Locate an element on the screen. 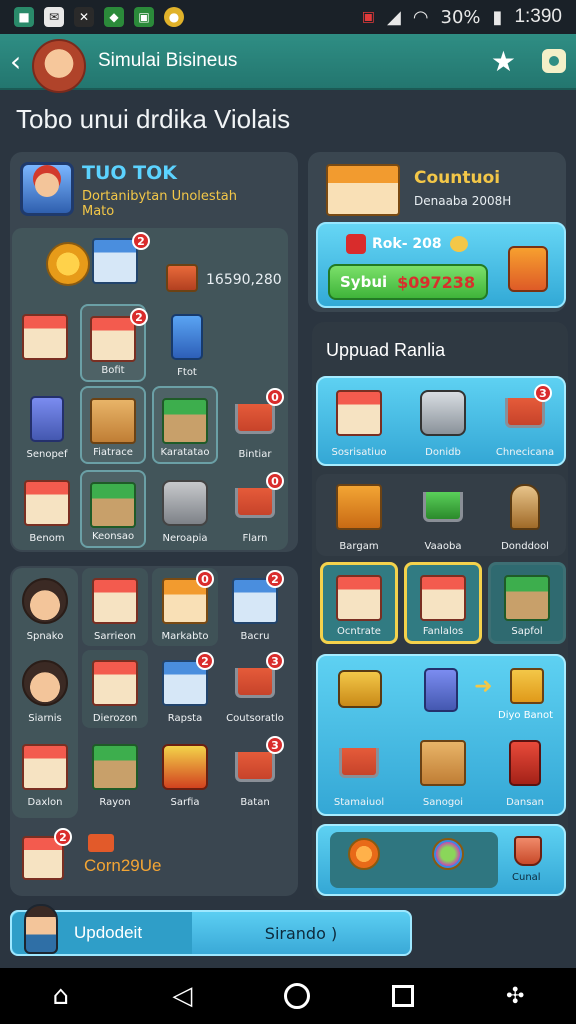 Image resolution: width=576 pixels, height=1024 pixels. grid-cell-dierozon: Dierozon is located at coordinates (115, 689).